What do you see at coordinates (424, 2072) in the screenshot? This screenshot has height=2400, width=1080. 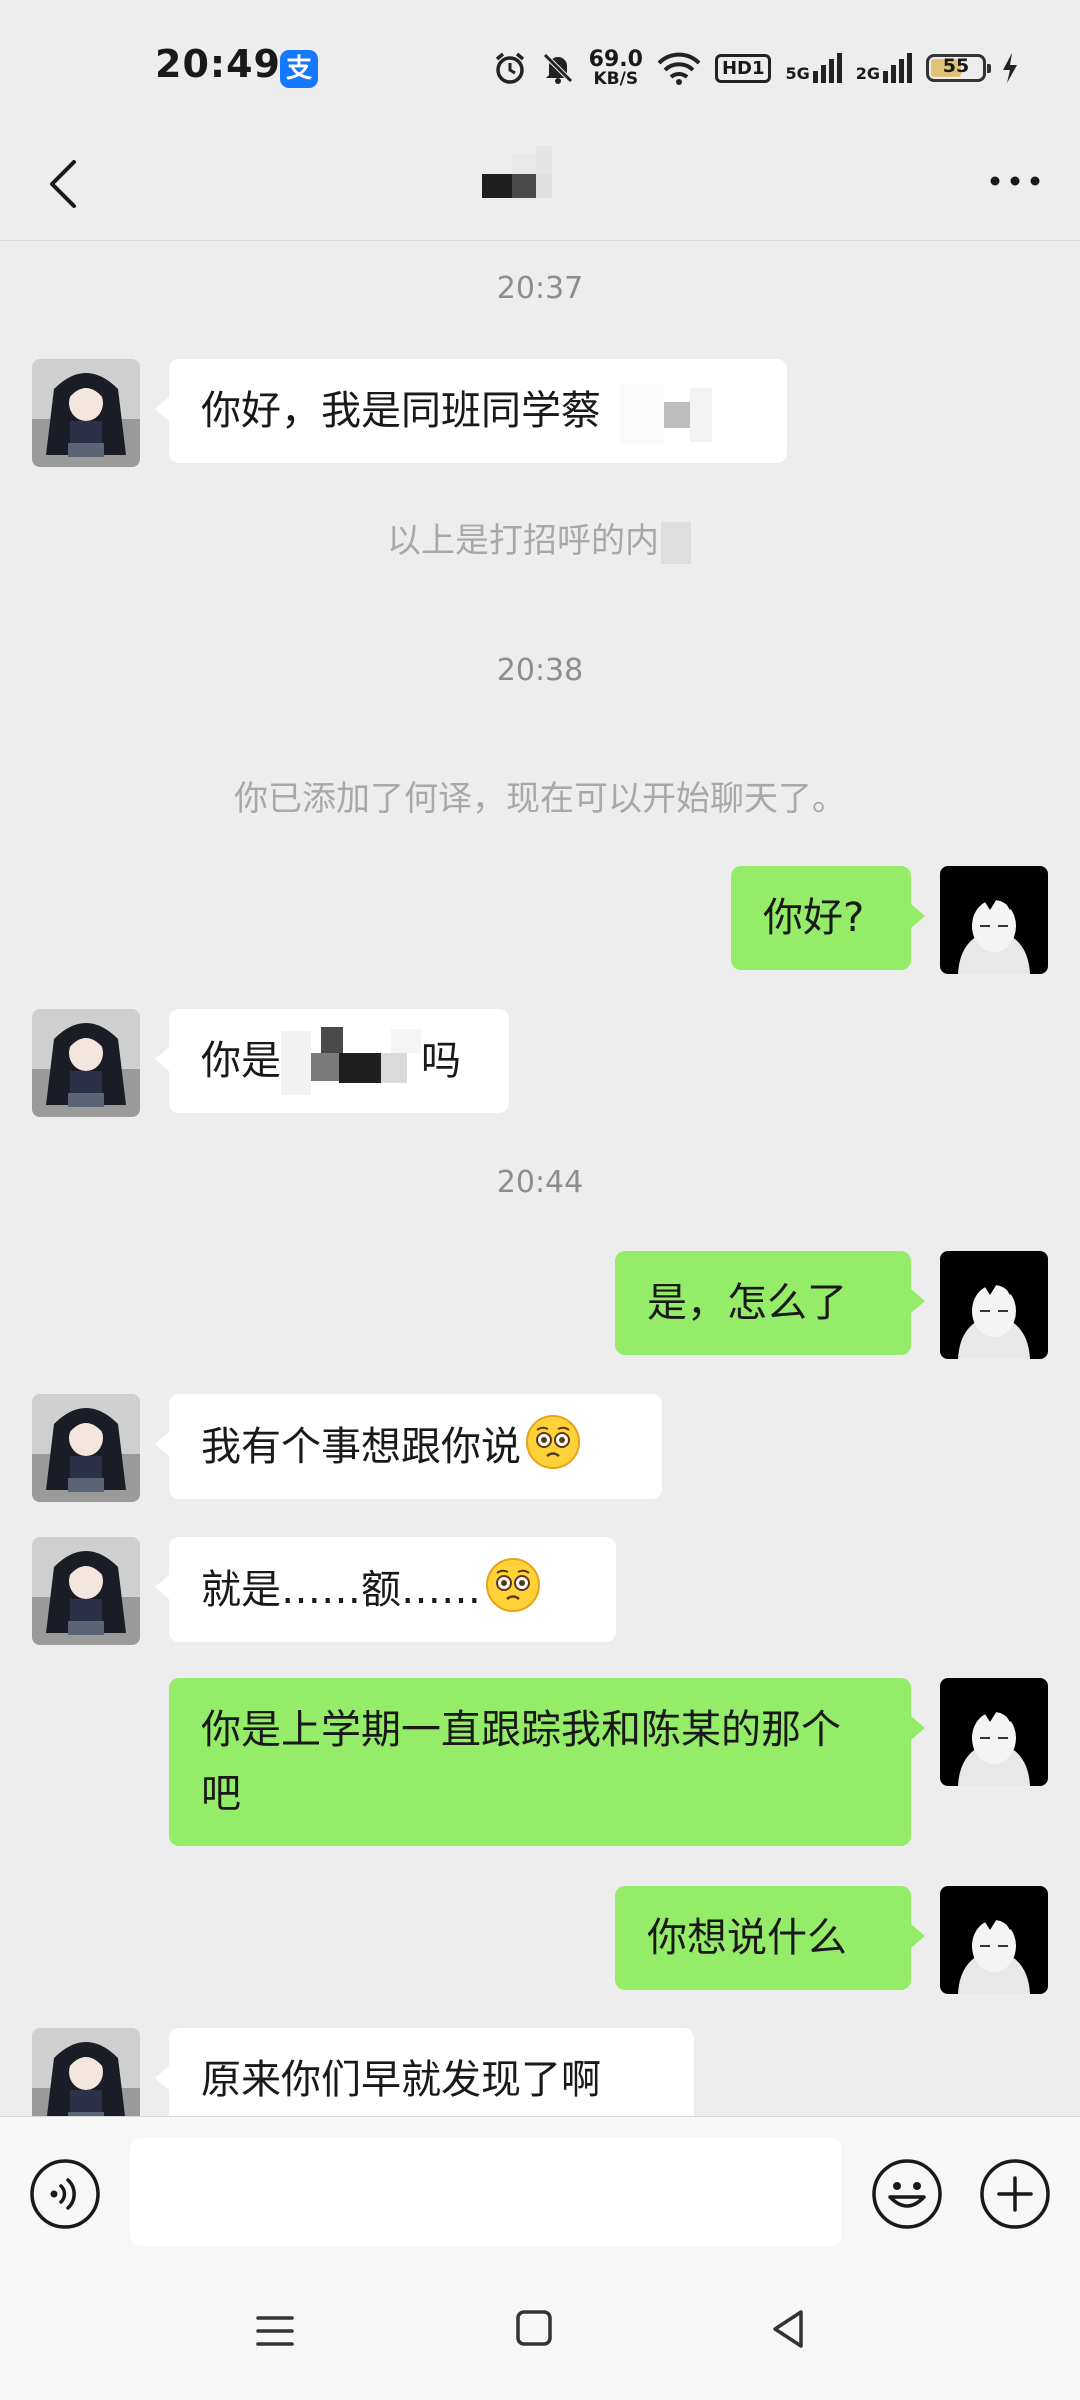 I see `incoming-message-bubble: 原来你们早就发现了啊` at bounding box center [424, 2072].